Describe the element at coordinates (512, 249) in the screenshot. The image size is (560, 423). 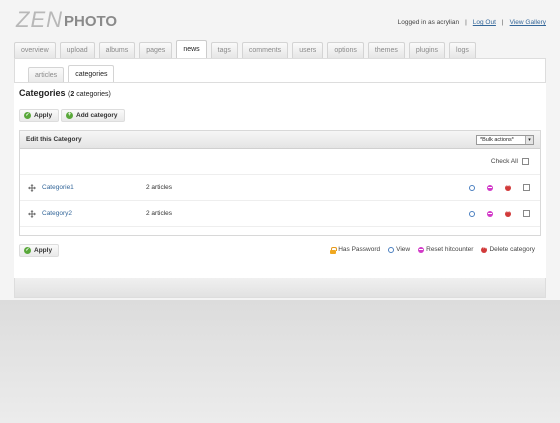
I see `legend-delete-label: Delete category` at that location.